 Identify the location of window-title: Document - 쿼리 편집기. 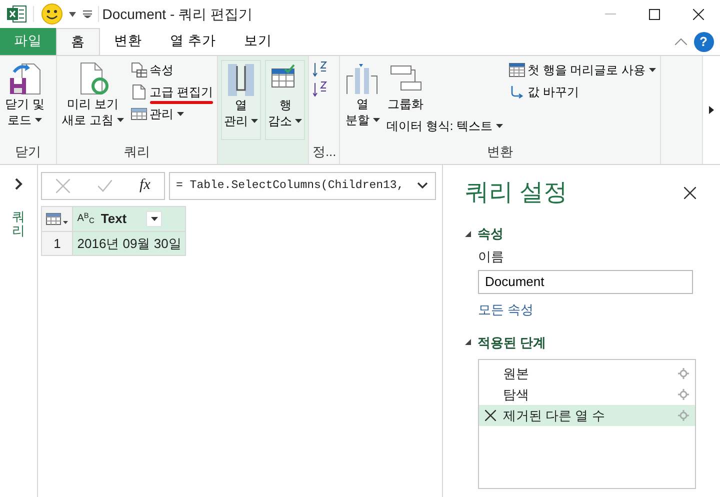
(177, 14).